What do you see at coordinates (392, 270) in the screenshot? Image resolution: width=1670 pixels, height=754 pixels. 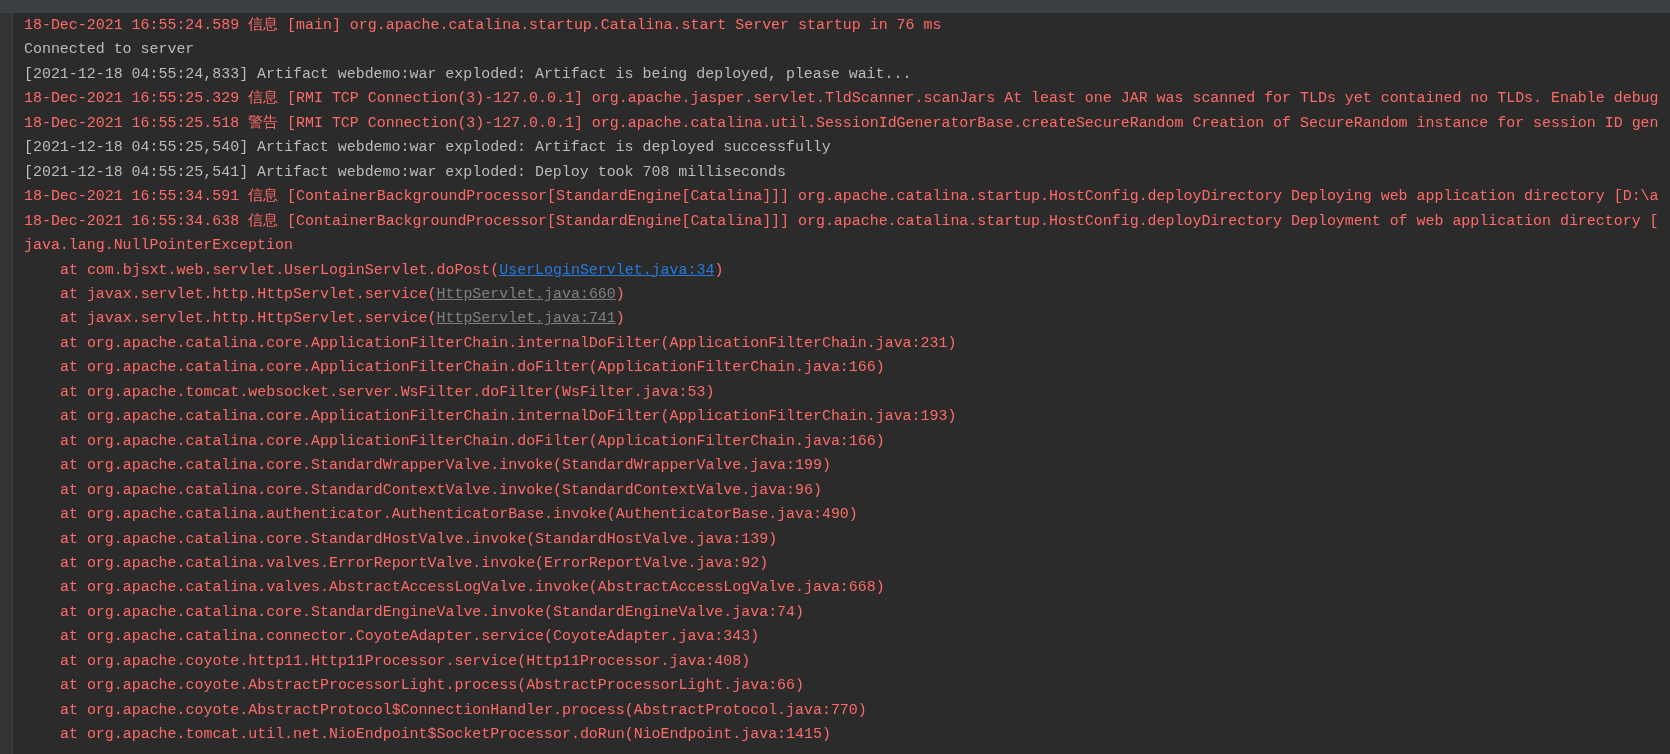 I see `log-line: at com.bjsxt.web.servlet.UserLoginServlet.doPost(UserLoginServlet.java:34)` at bounding box center [392, 270].